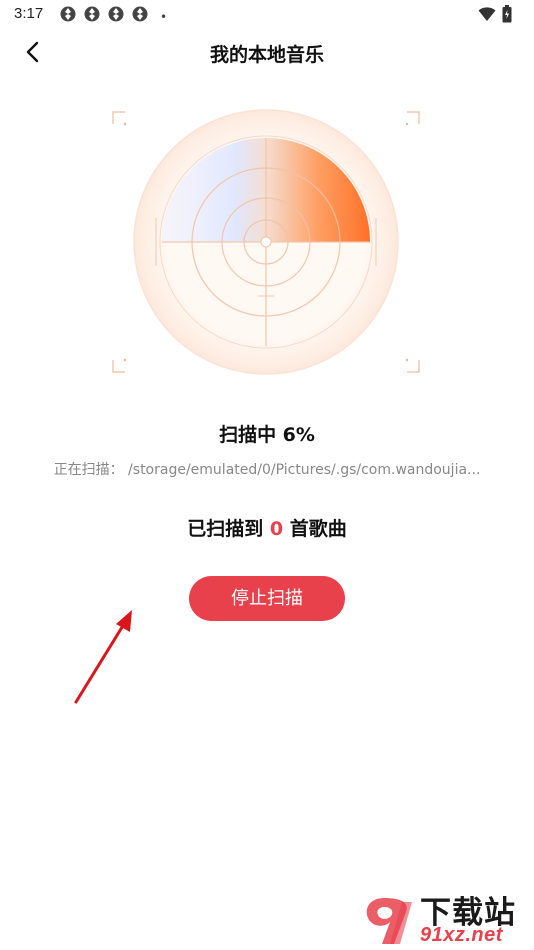 This screenshot has height=950, width=534. I want to click on page-title: 我的本地音乐, so click(266, 55).